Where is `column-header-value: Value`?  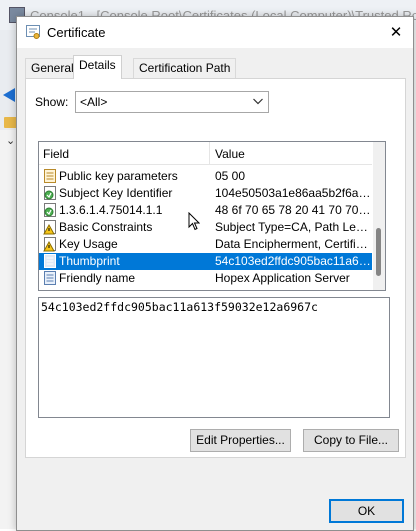
column-header-value: Value is located at coordinates (230, 154).